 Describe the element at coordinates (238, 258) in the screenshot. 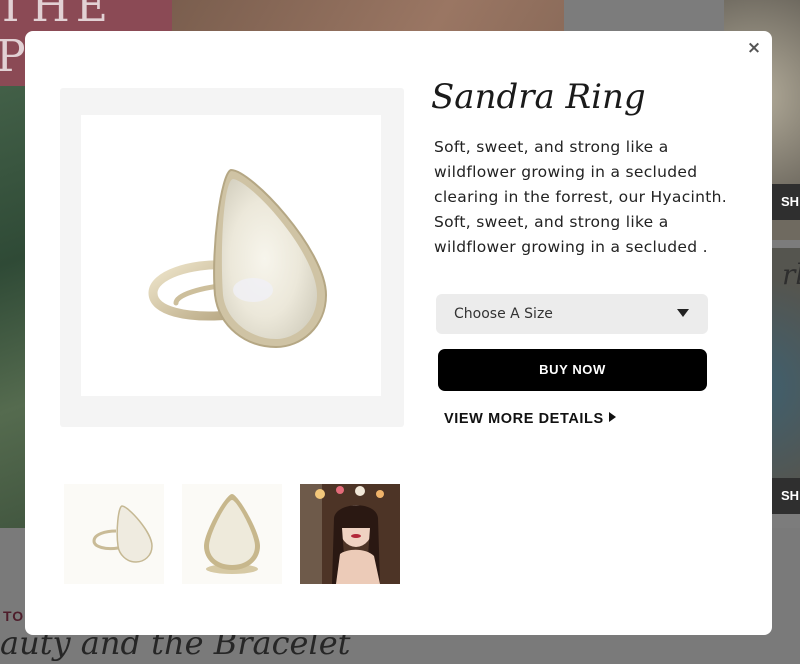

I see `ring-illustration` at that location.